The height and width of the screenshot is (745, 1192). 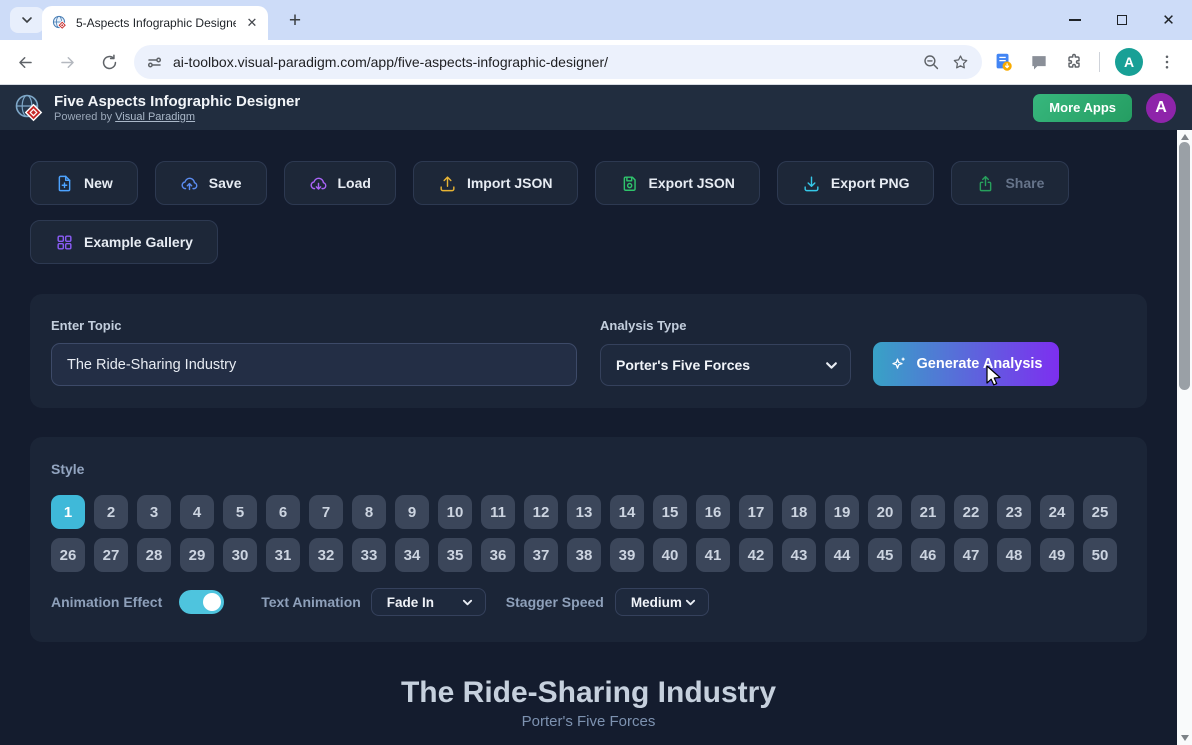 What do you see at coordinates (369, 512) in the screenshot?
I see `style-option-8: 8` at bounding box center [369, 512].